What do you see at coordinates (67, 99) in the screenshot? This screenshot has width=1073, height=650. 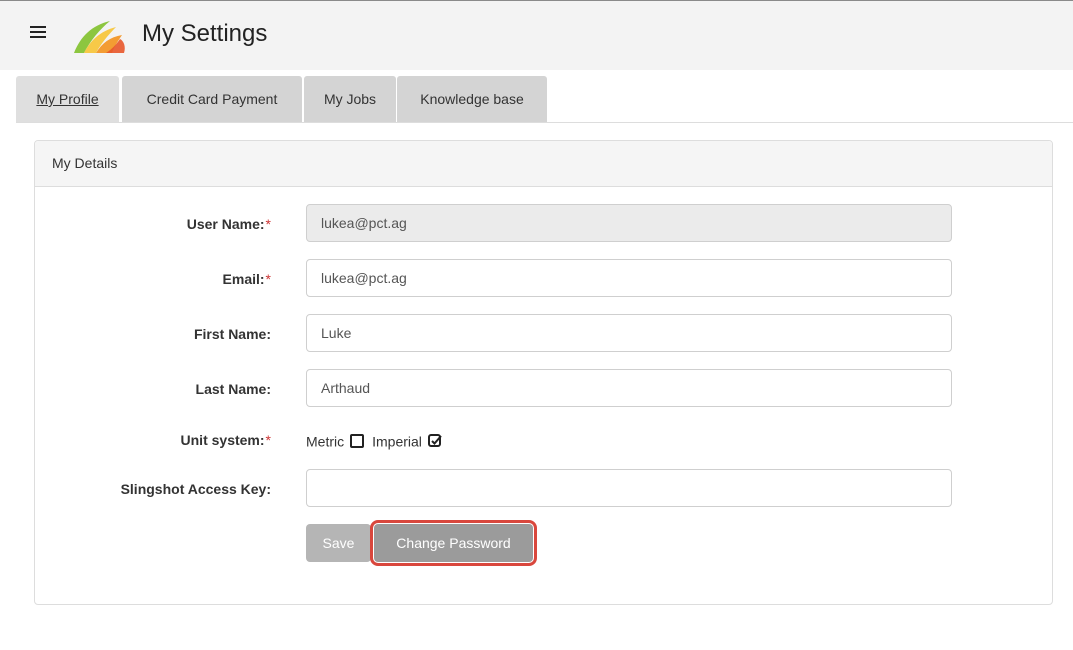 I see `tab-my-profile: My Profile` at bounding box center [67, 99].